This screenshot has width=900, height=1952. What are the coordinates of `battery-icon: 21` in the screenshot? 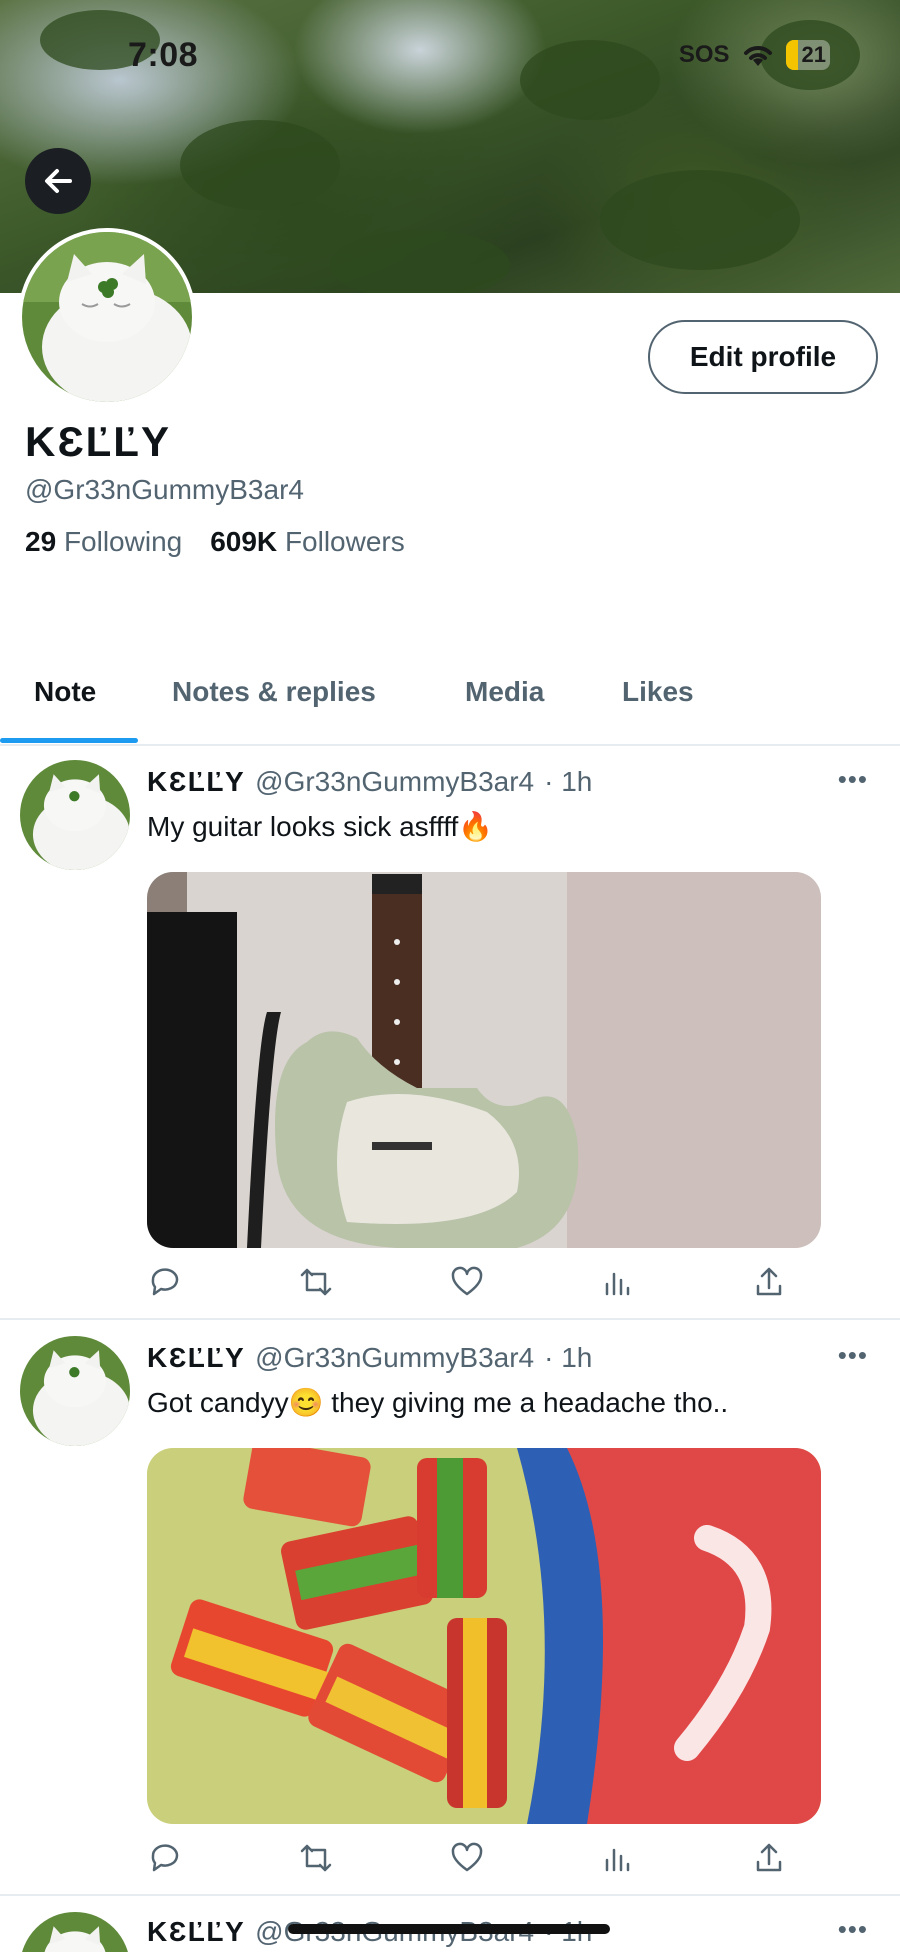 It's located at (807, 55).